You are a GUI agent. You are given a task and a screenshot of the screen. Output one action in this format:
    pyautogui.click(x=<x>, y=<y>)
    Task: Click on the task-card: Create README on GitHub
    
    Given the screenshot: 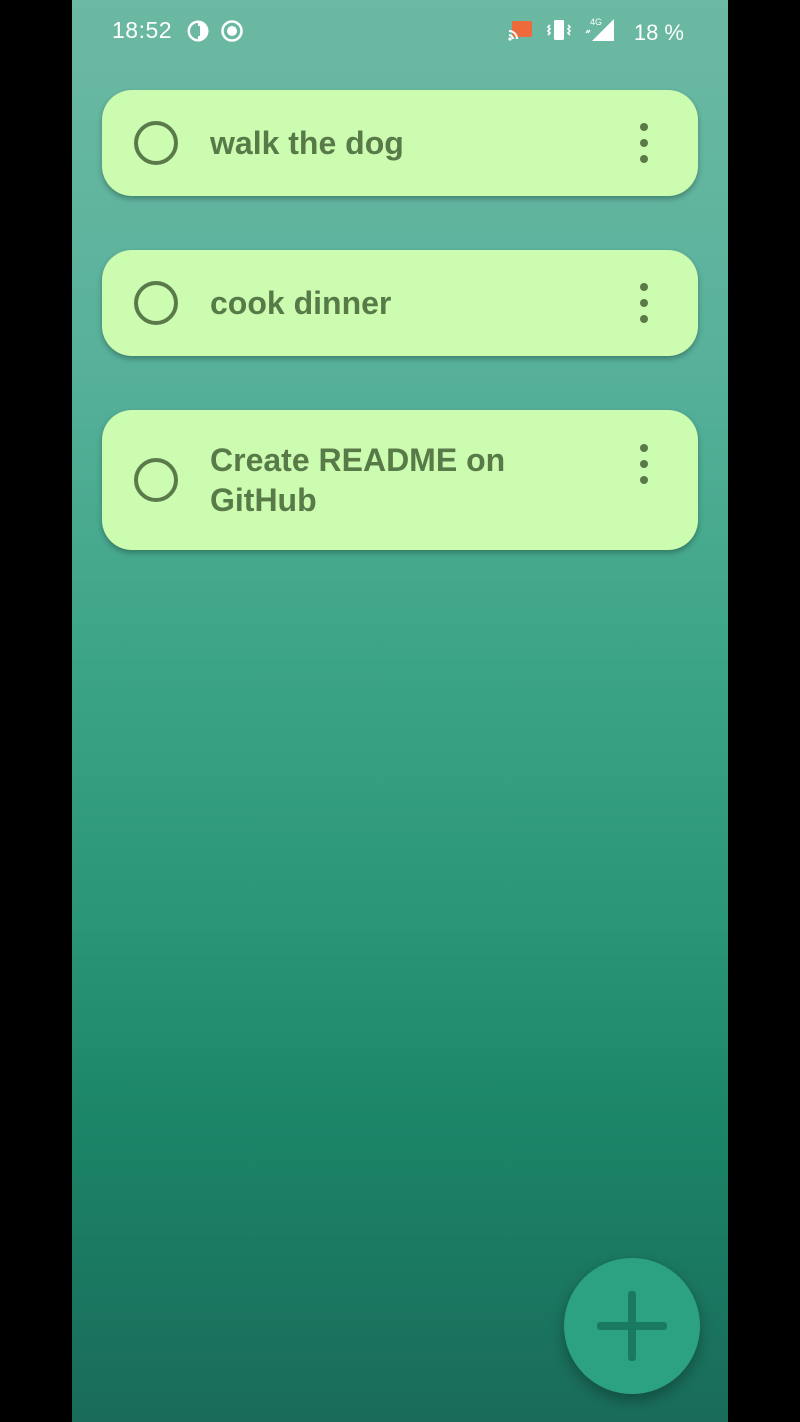 What is the action you would take?
    pyautogui.click(x=400, y=480)
    